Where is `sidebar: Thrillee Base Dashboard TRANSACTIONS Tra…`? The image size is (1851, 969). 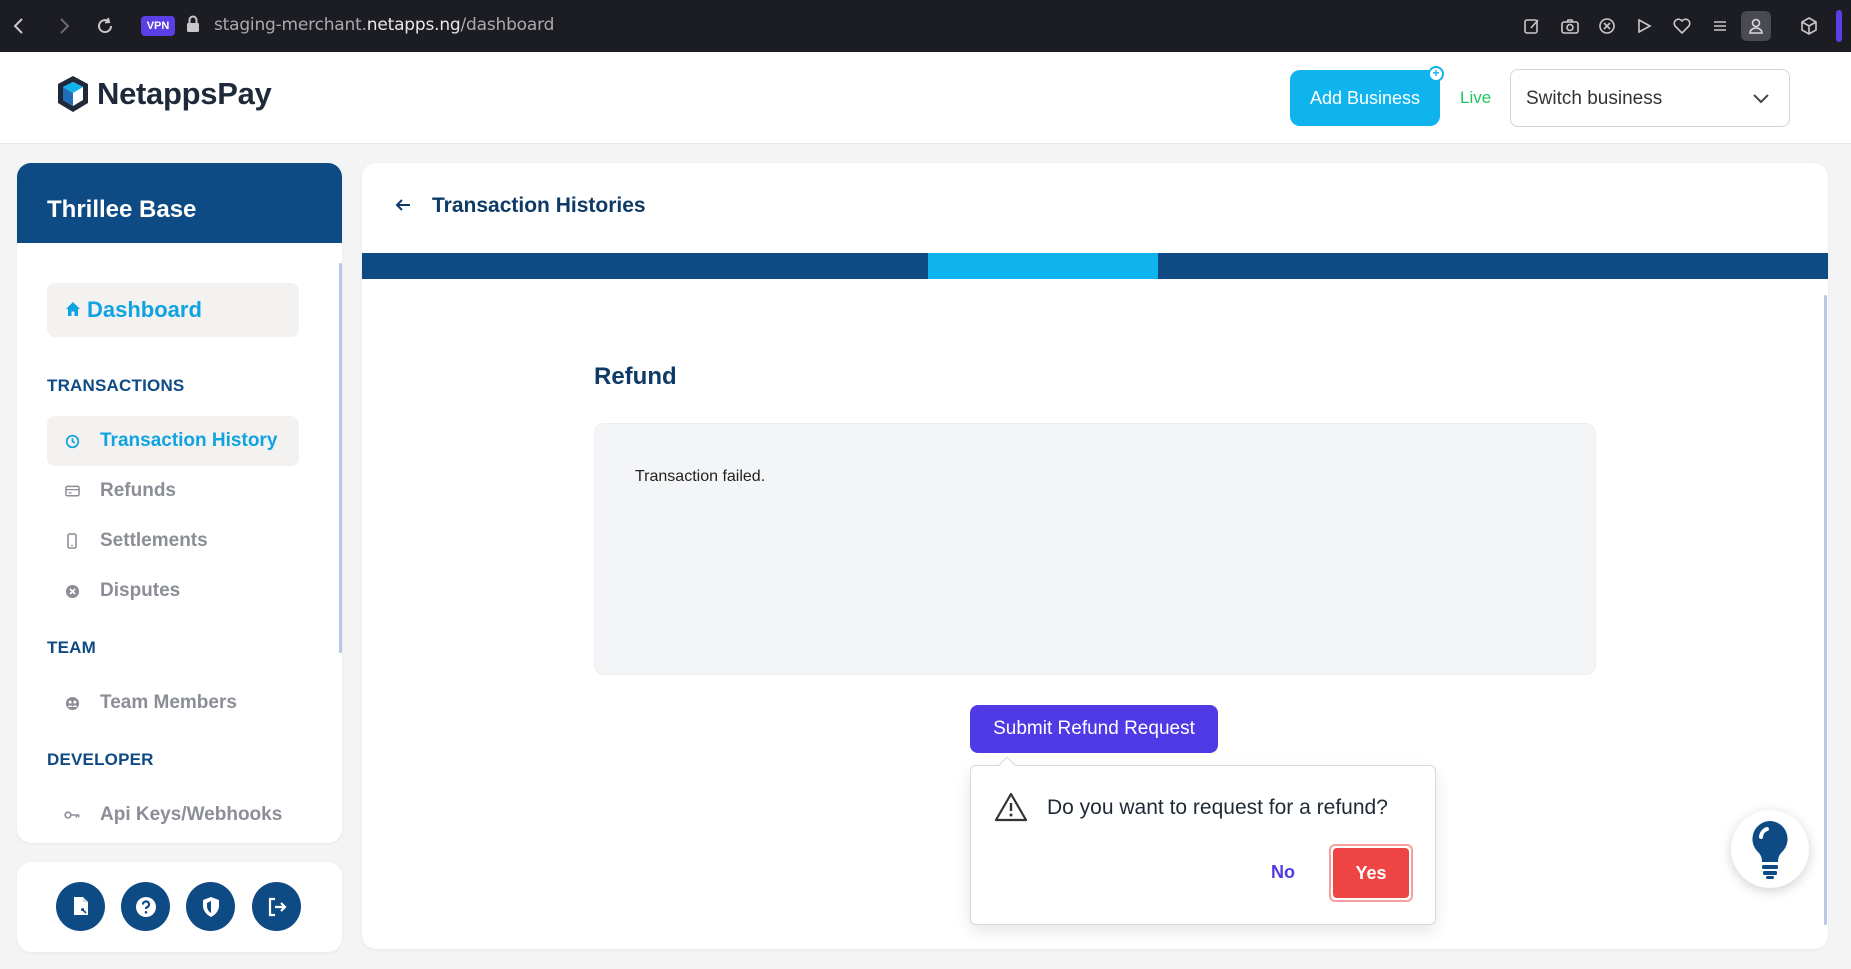
sidebar: Thrillee Base Dashboard TRANSACTIONS Tra… is located at coordinates (179, 503).